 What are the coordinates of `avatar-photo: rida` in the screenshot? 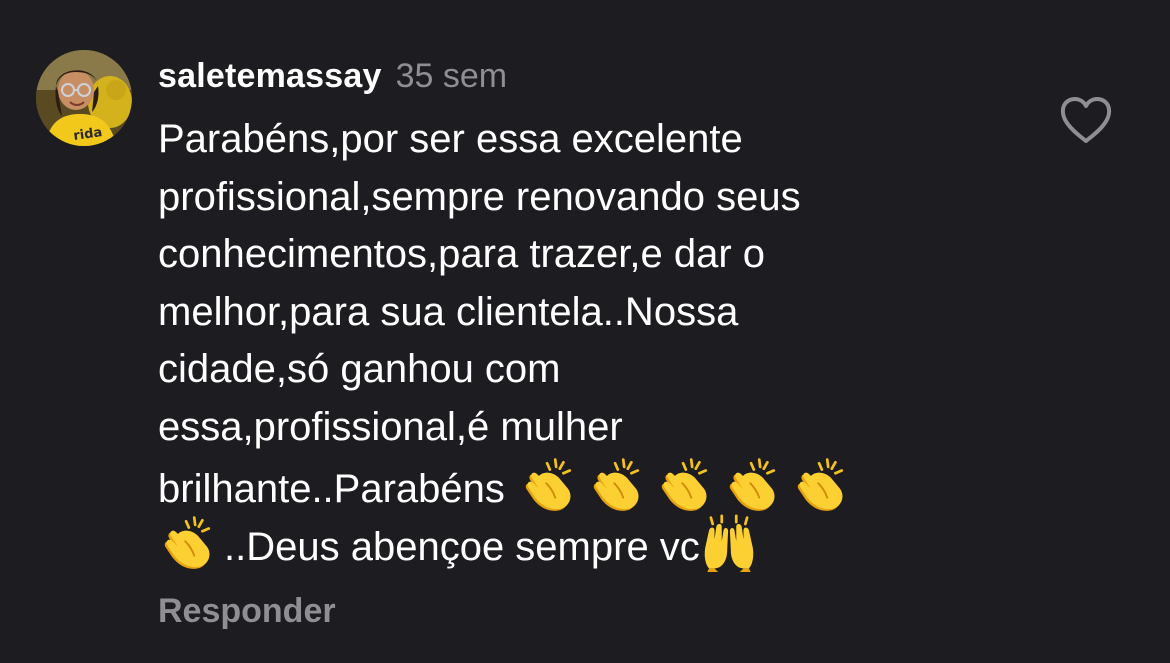 It's located at (84, 98).